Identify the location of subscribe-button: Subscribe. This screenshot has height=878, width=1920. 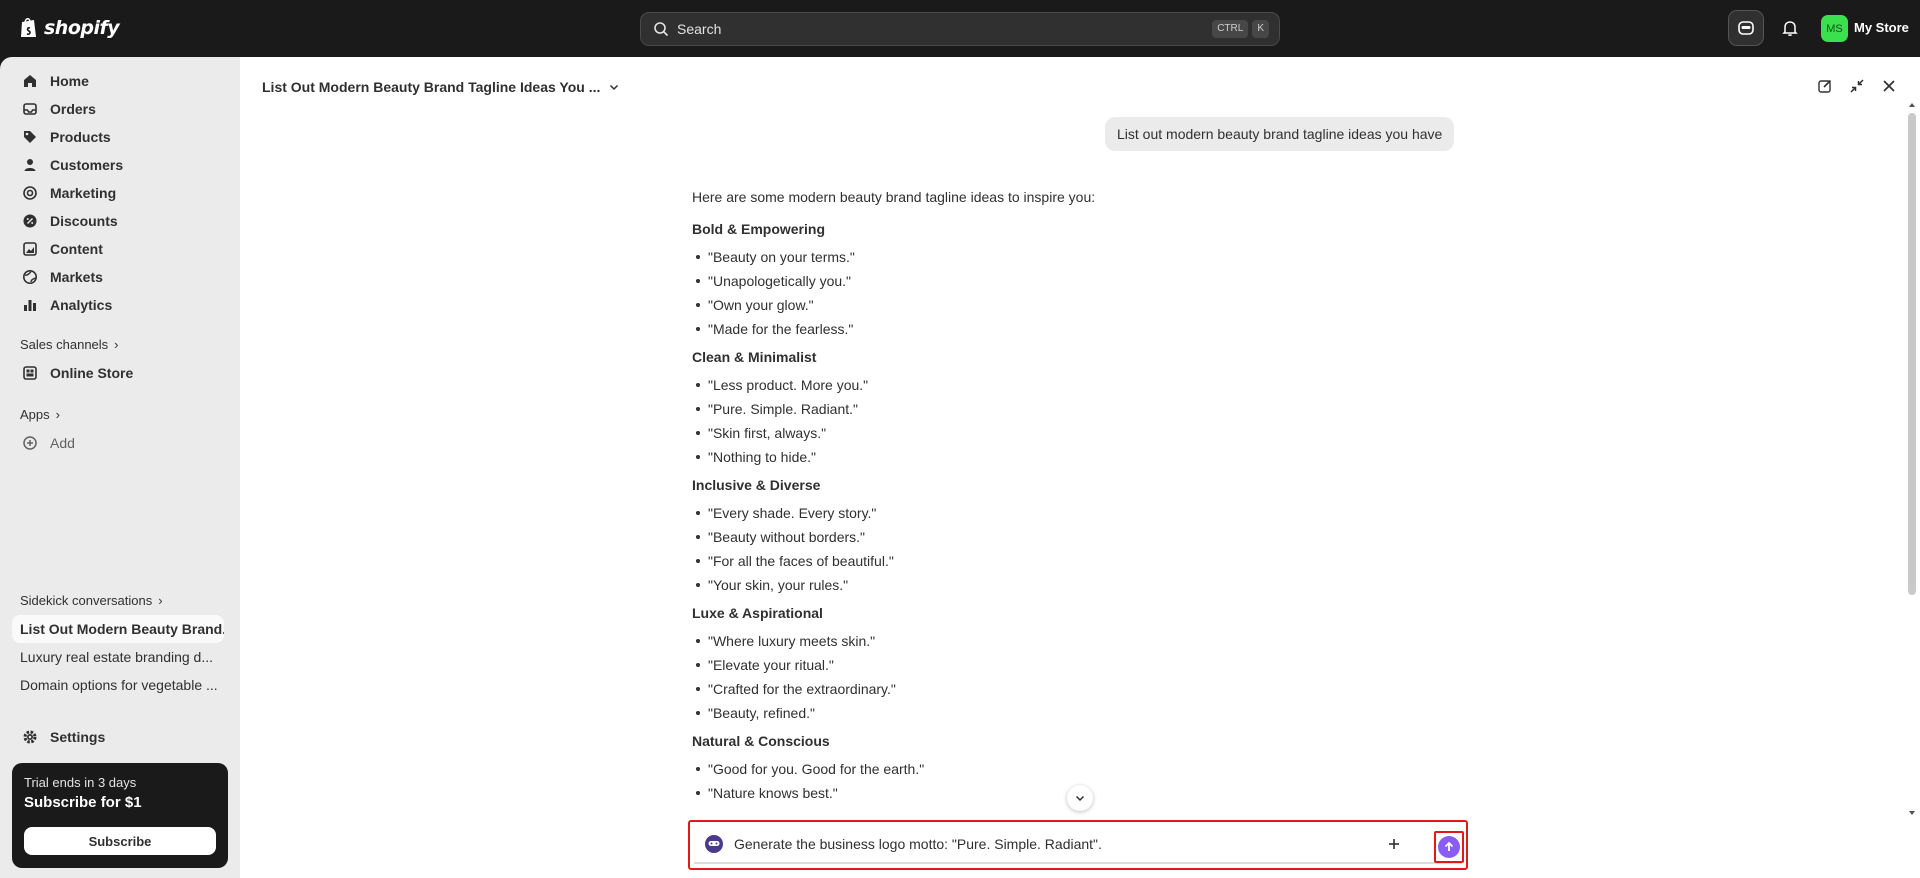
(120, 841).